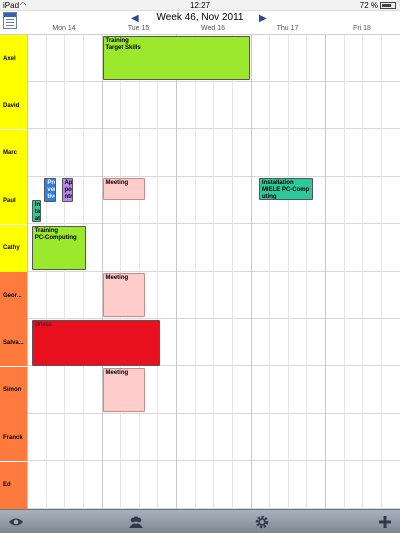 The image size is (400, 533). Describe the element at coordinates (362, 28) in the screenshot. I see `day-label: Fri 18` at that location.